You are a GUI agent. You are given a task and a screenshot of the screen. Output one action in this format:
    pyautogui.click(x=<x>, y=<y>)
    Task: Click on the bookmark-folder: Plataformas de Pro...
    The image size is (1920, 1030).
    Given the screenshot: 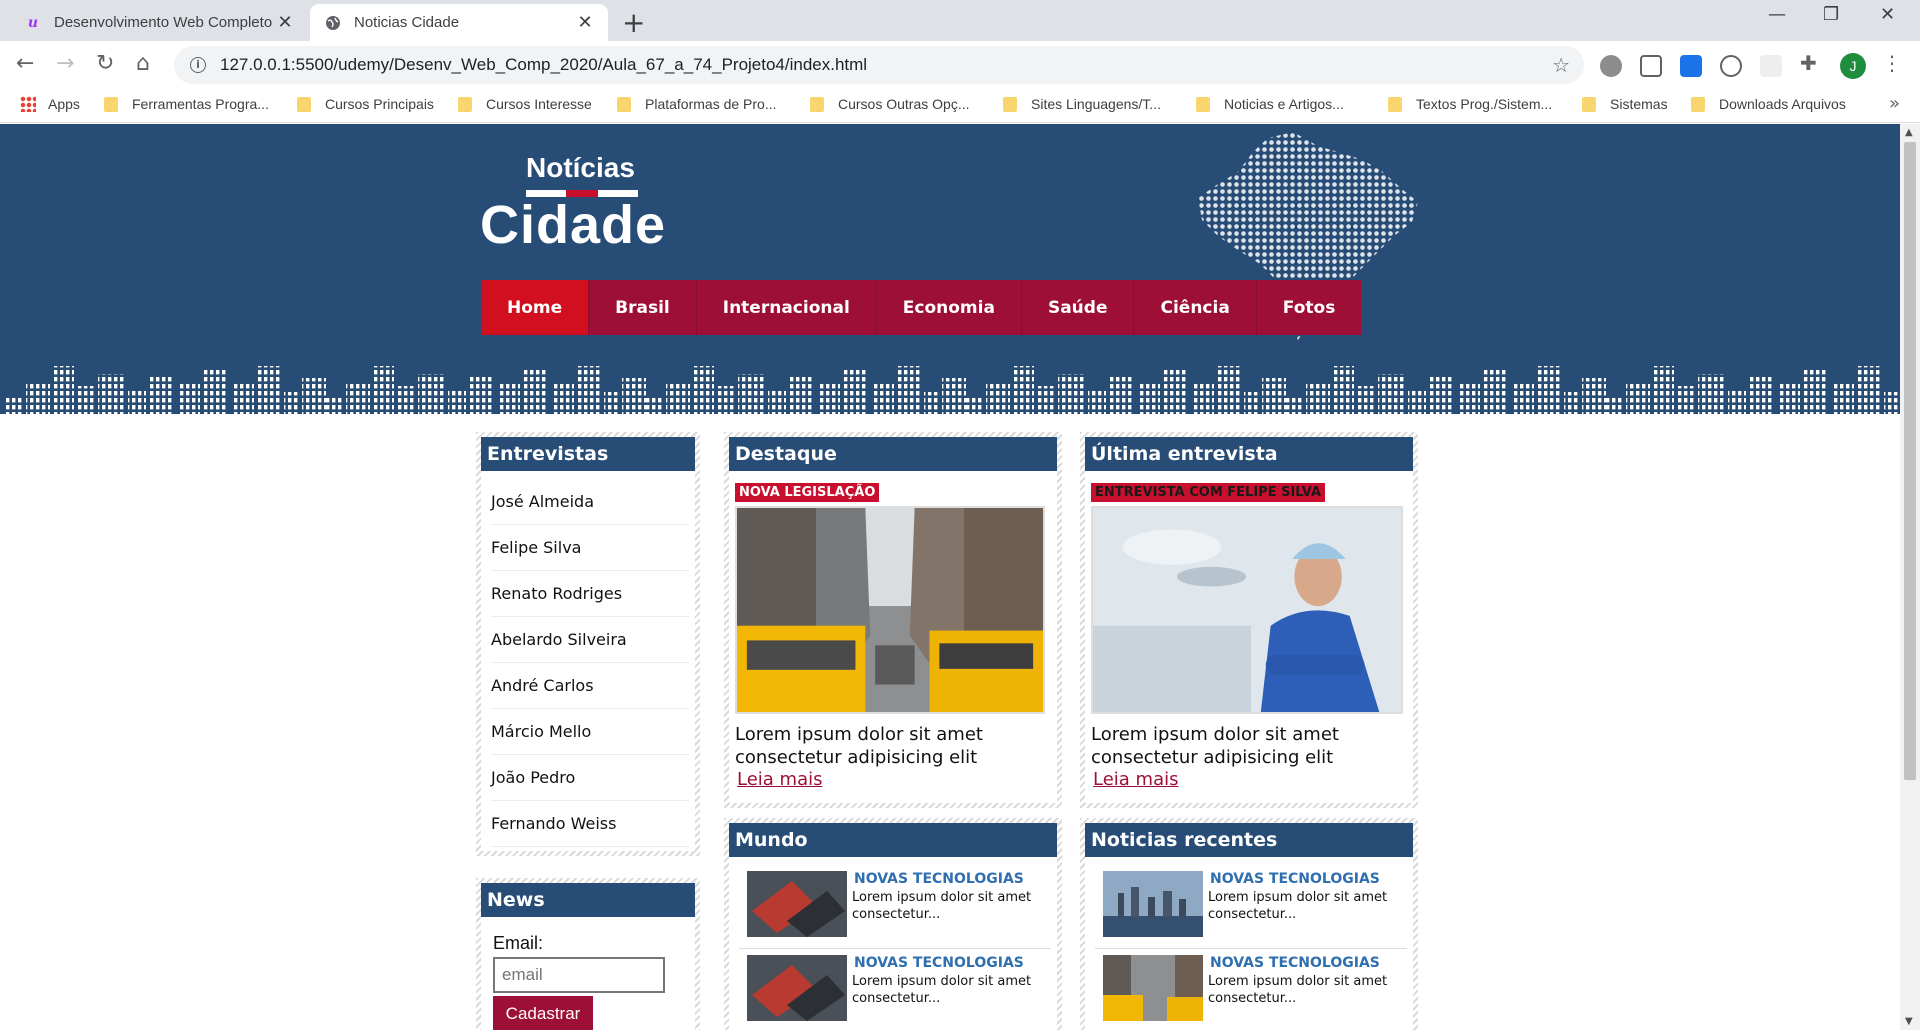 What is the action you would take?
    pyautogui.click(x=697, y=104)
    